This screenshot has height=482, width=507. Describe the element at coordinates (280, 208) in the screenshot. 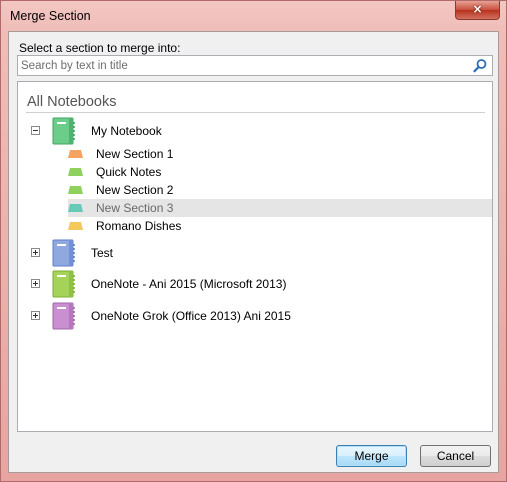

I see `section-item-selected: New Section 3` at that location.